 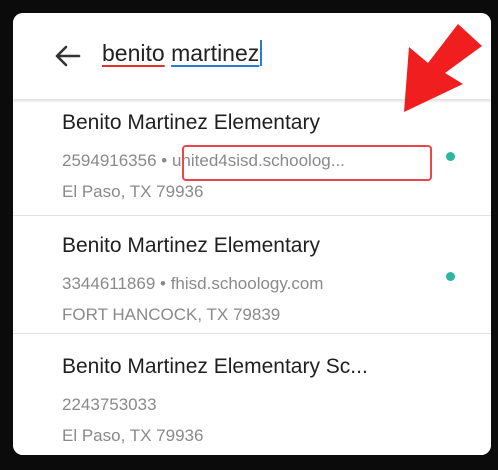 I want to click on back-arrow-icon, so click(x=67, y=56).